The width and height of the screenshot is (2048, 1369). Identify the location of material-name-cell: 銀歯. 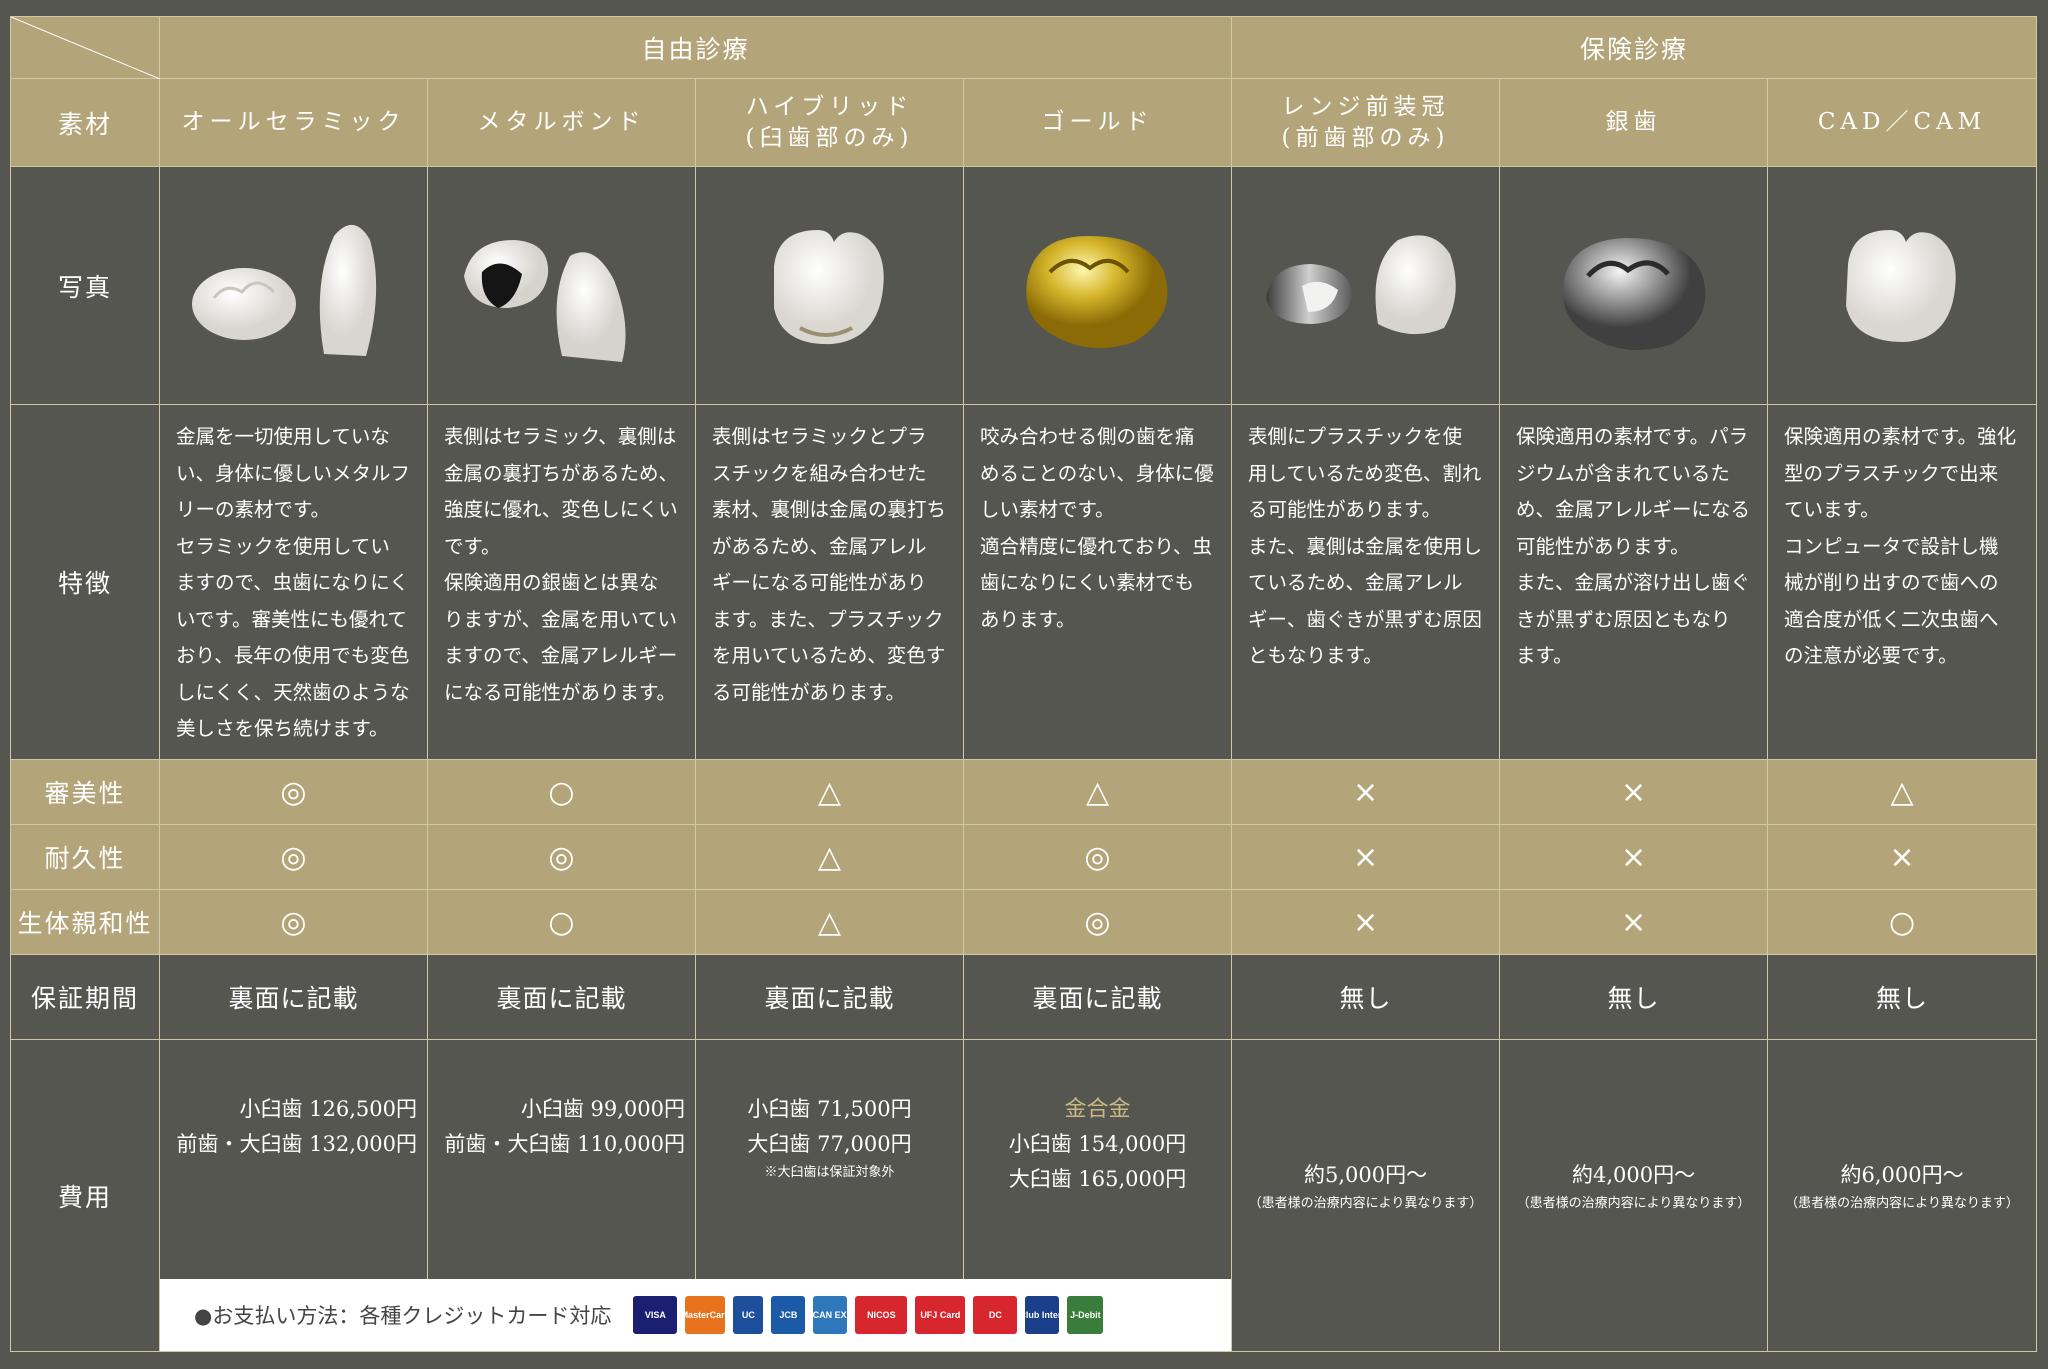
(1634, 122).